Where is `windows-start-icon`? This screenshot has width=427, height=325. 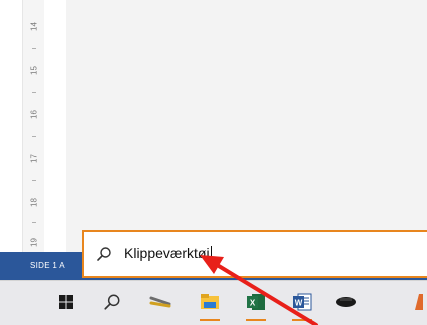 windows-start-icon is located at coordinates (66, 302).